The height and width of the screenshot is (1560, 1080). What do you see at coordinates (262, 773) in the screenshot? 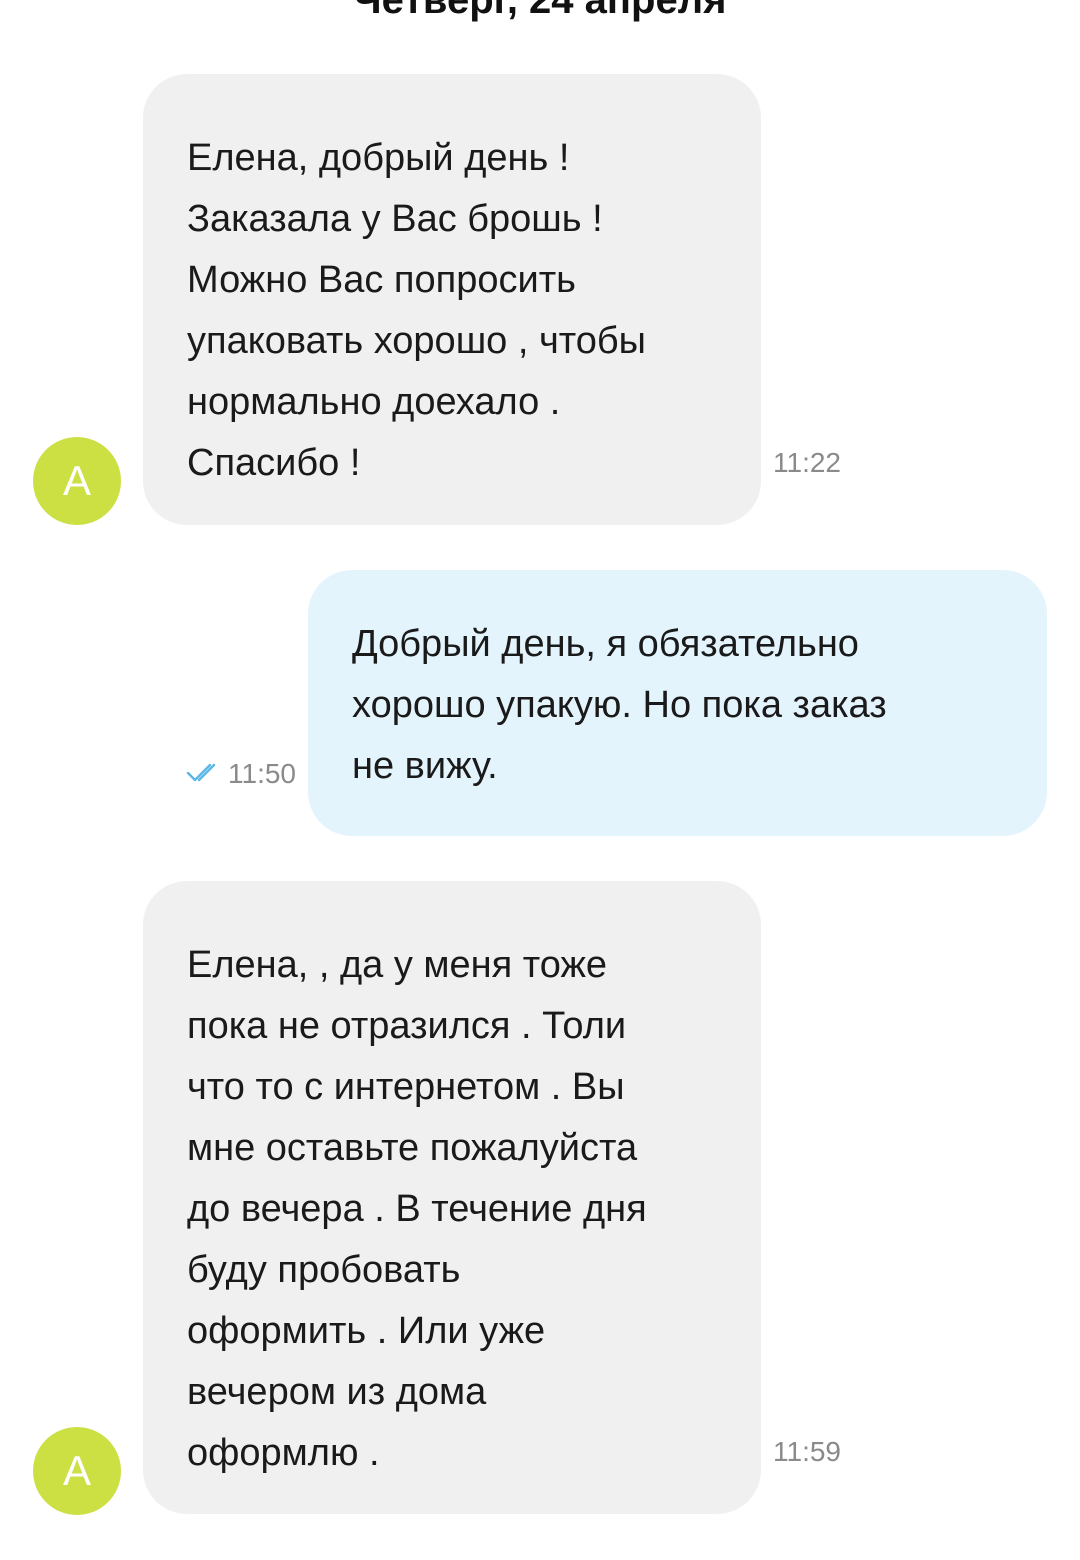
I see `message-time: 11:50` at bounding box center [262, 773].